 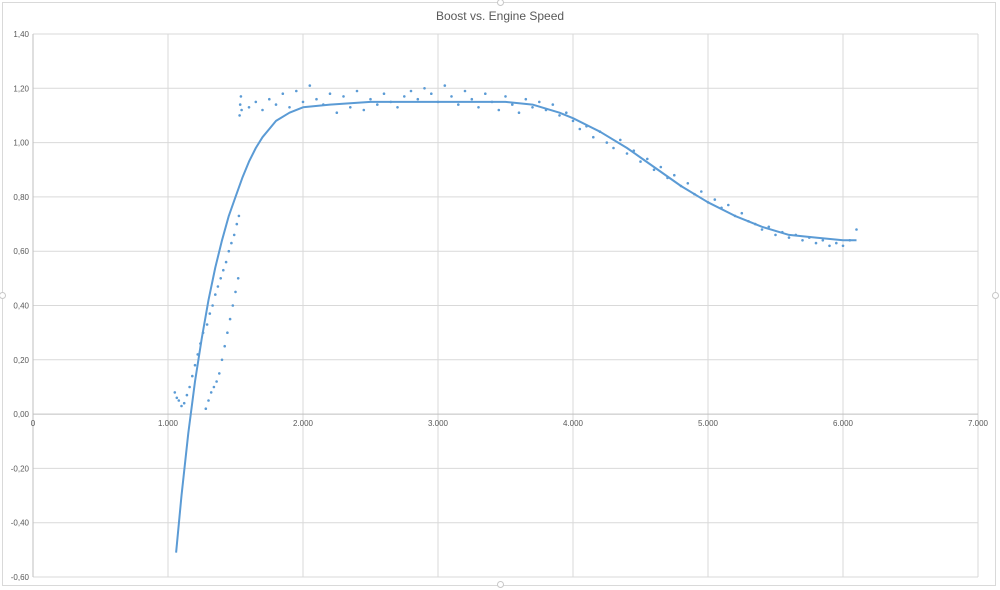 I want to click on chart-title: Boost vs. Engine Speed, so click(x=500, y=16).